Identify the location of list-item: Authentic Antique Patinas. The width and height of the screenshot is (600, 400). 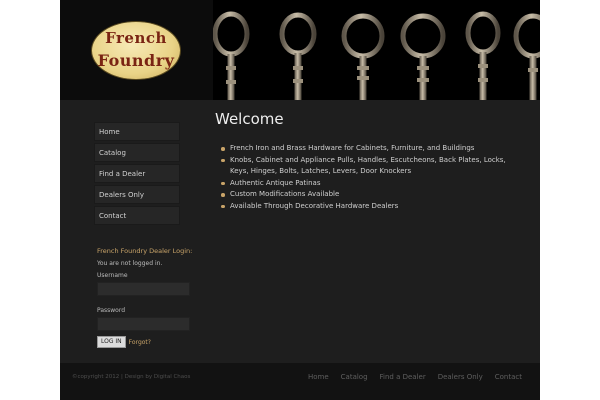
(365, 184).